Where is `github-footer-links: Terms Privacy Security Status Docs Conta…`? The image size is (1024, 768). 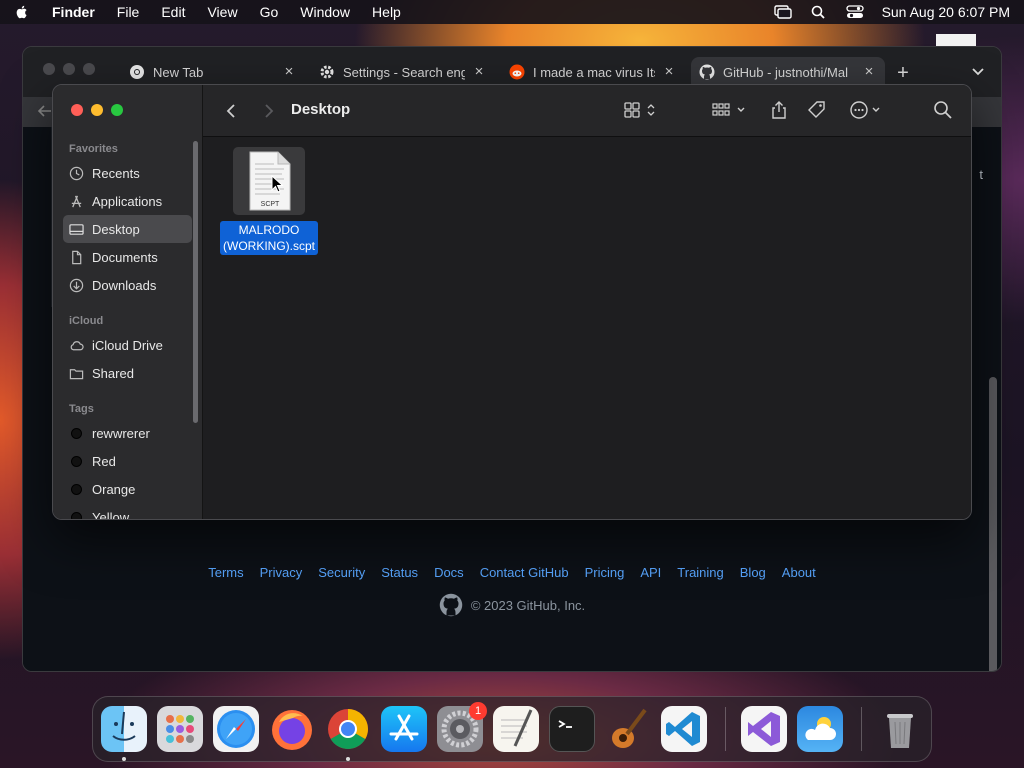
github-footer-links: Terms Privacy Security Status Docs Conta… is located at coordinates (512, 572).